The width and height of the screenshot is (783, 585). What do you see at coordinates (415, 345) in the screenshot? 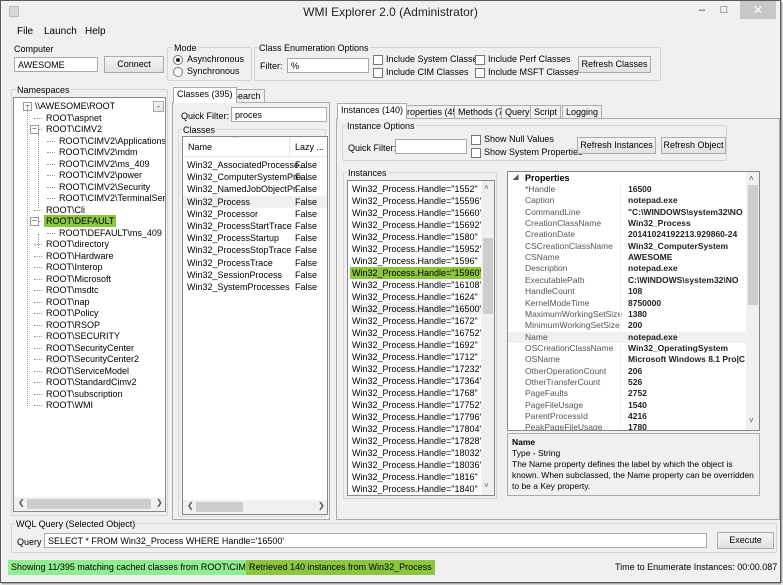
I see `instance-row: Win32_Process.Handle="1692"` at bounding box center [415, 345].